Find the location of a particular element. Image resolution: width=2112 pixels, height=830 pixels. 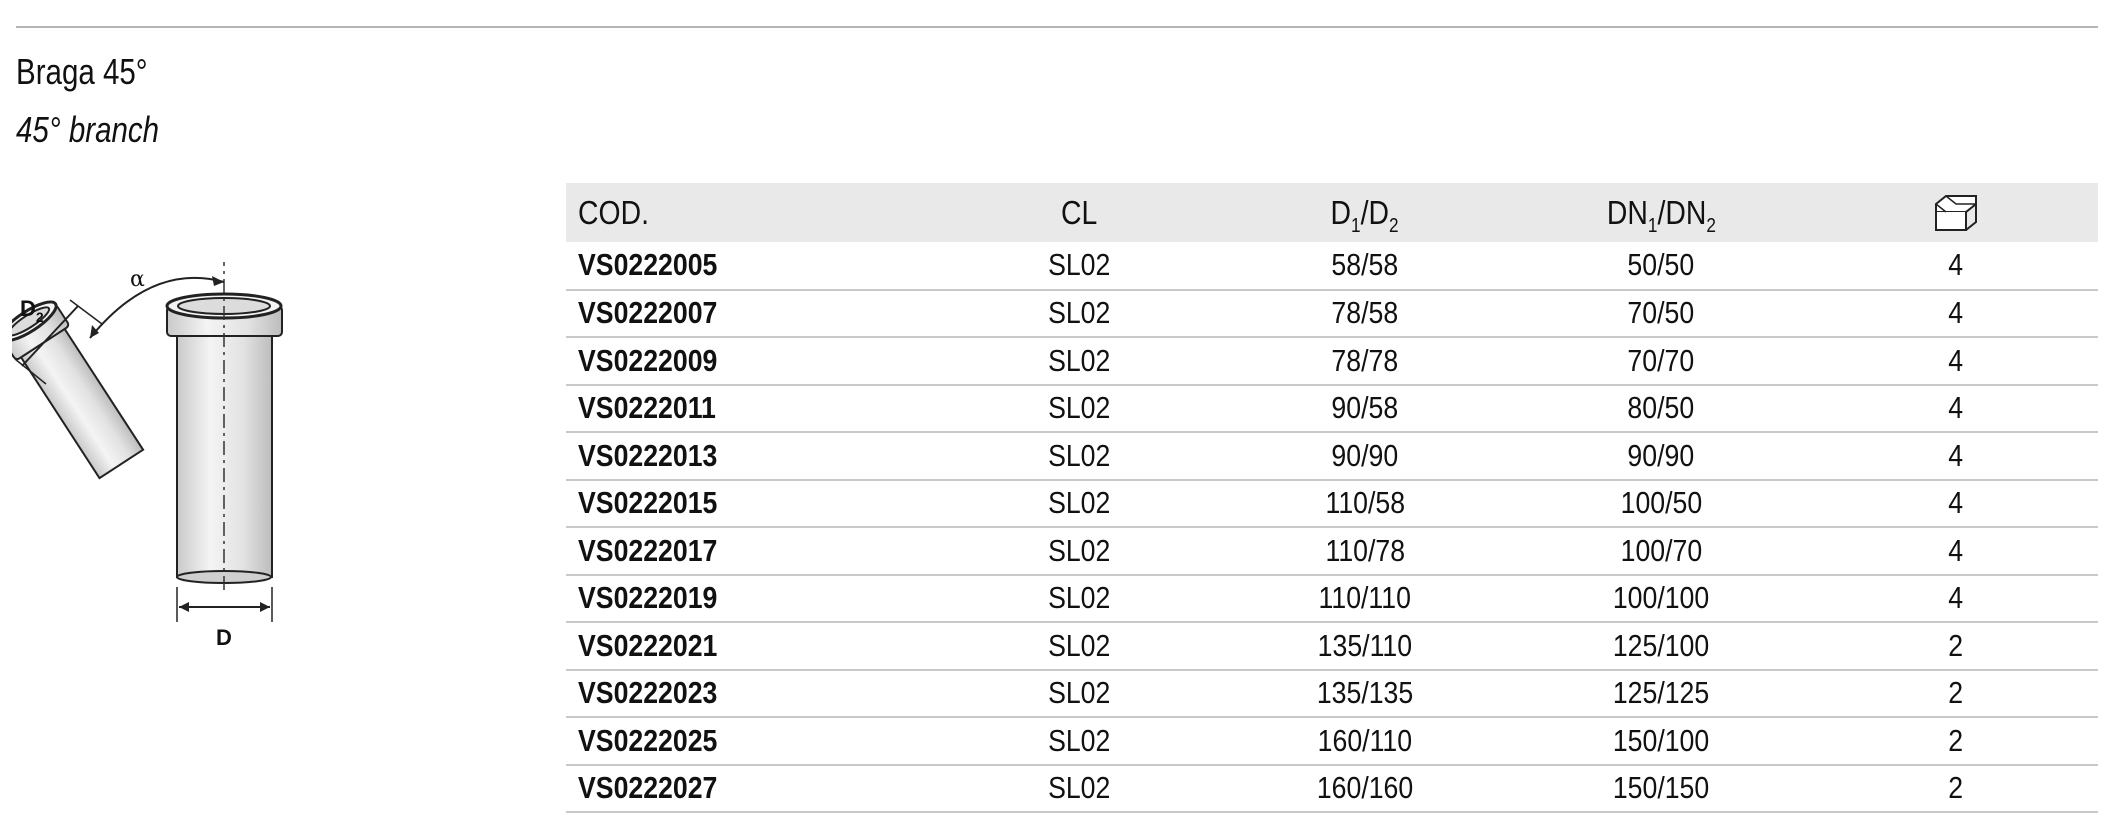

cell-diameter: 58/58 is located at coordinates (1365, 265).